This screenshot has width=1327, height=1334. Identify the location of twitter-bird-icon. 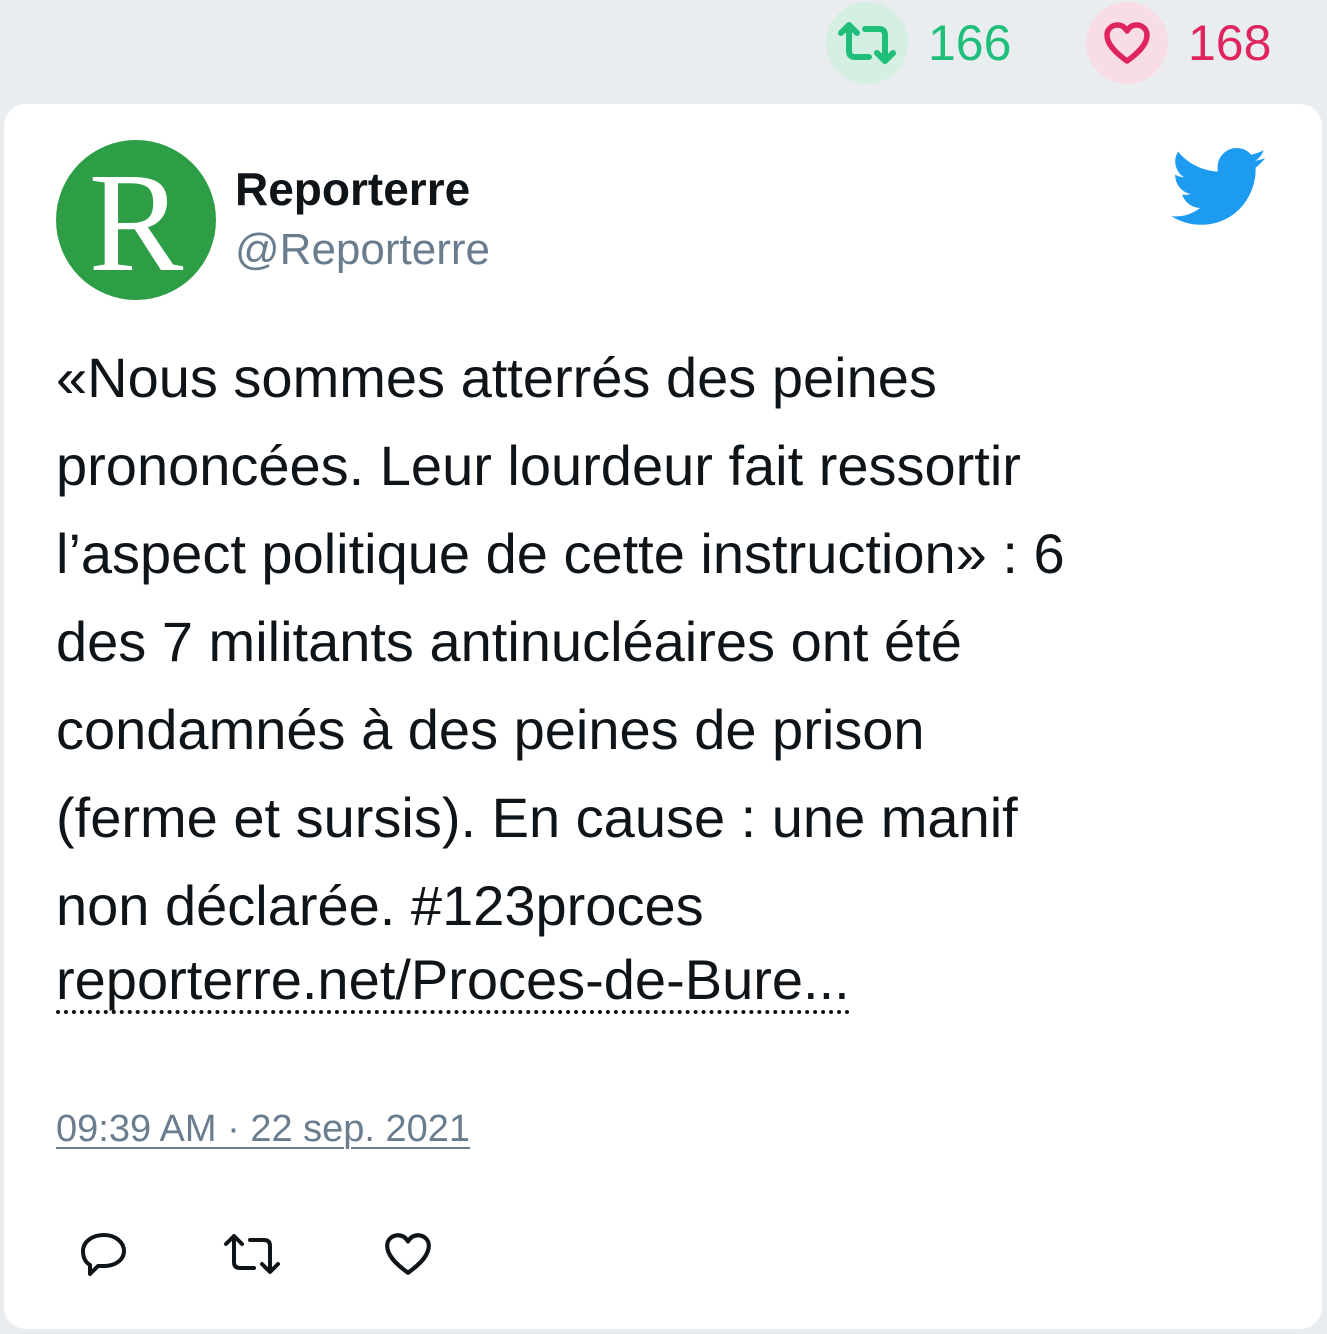
(1220, 188).